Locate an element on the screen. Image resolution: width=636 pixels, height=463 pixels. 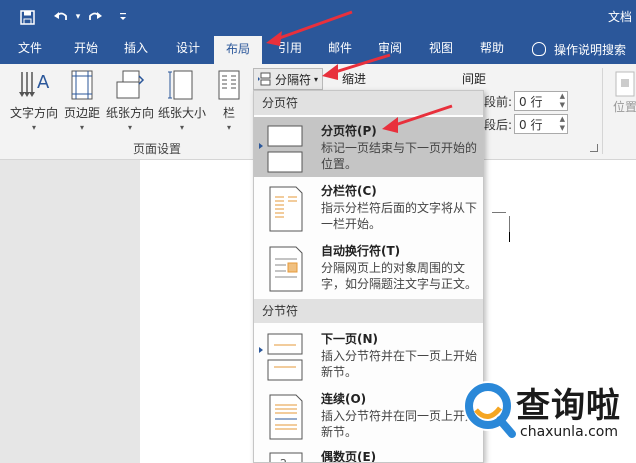
menu-item-title: 分页符(P) is located at coordinates (349, 131).